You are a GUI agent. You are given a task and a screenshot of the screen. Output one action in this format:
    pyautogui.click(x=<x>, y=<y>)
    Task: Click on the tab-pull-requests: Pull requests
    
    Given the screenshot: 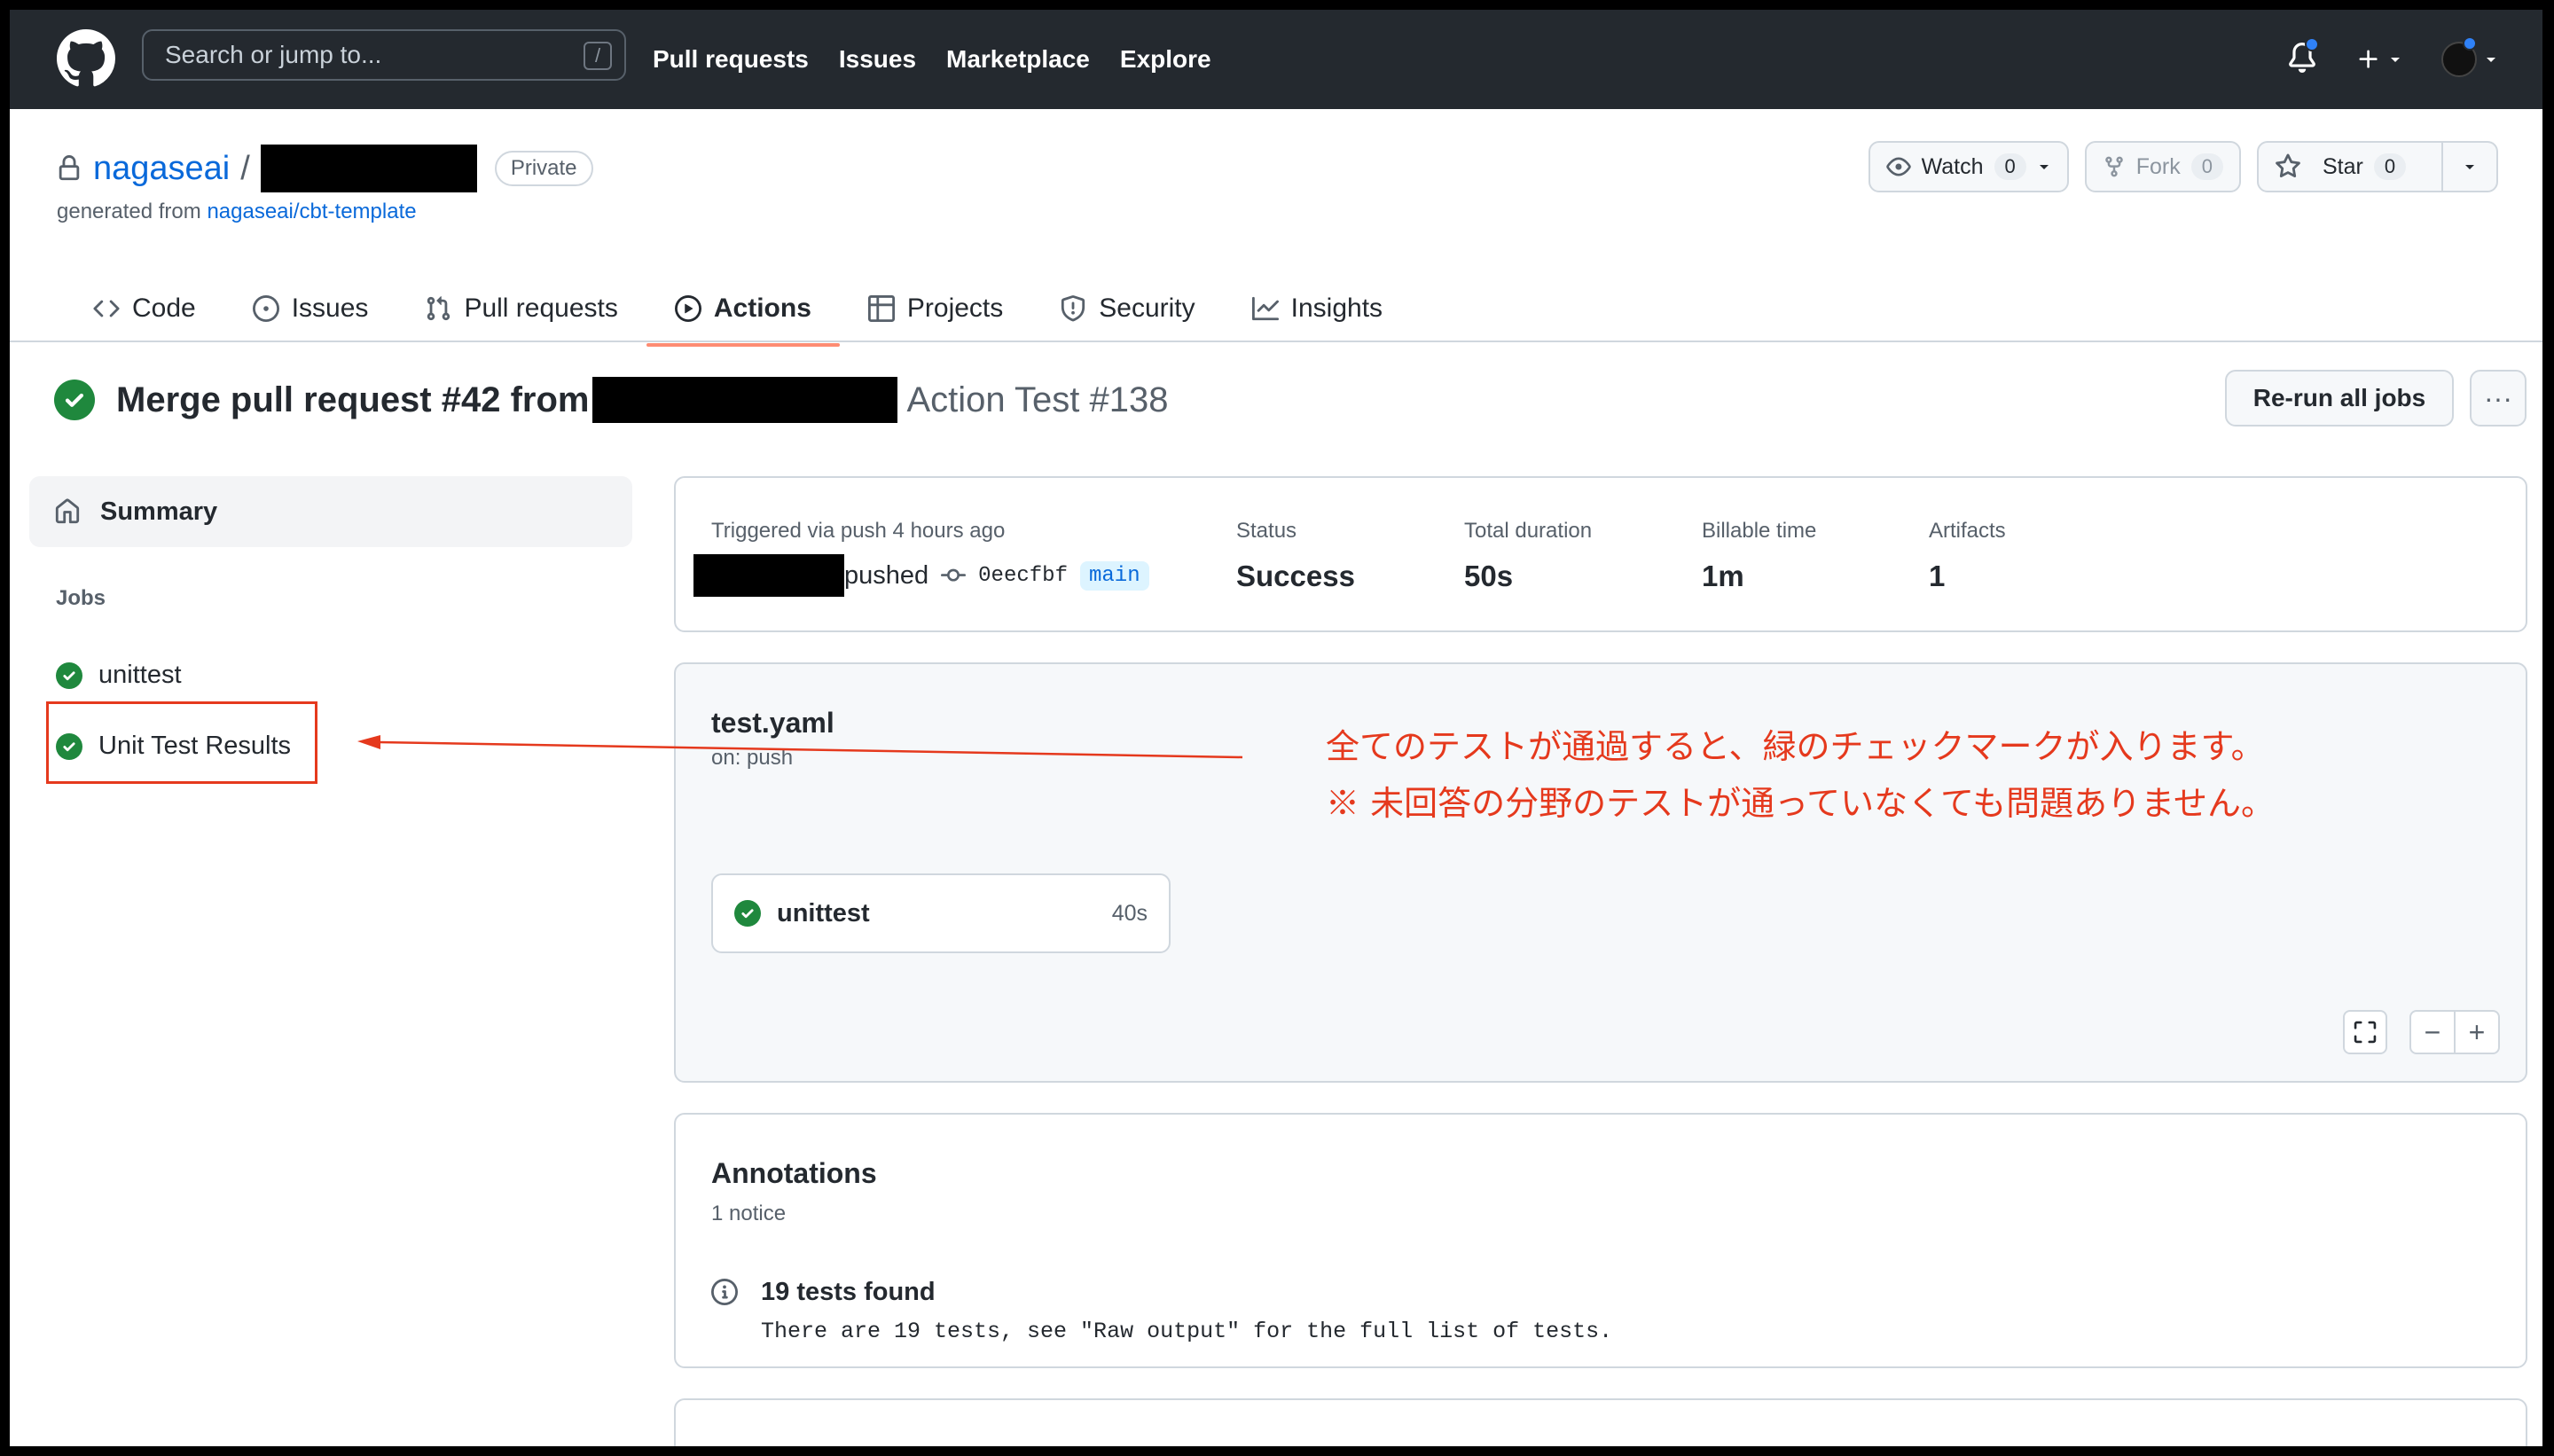 What is the action you would take?
    pyautogui.click(x=521, y=308)
    